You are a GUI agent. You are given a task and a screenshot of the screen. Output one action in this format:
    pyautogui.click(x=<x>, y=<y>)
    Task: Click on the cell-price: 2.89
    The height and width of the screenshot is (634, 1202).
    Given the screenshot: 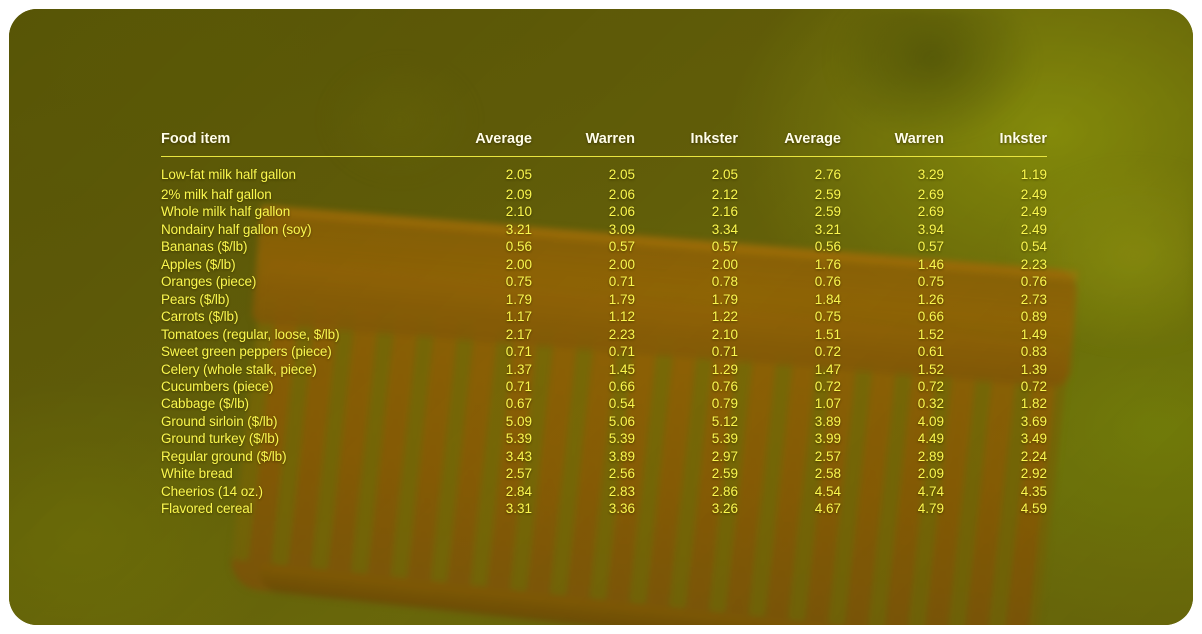 What is the action you would take?
    pyautogui.click(x=930, y=456)
    